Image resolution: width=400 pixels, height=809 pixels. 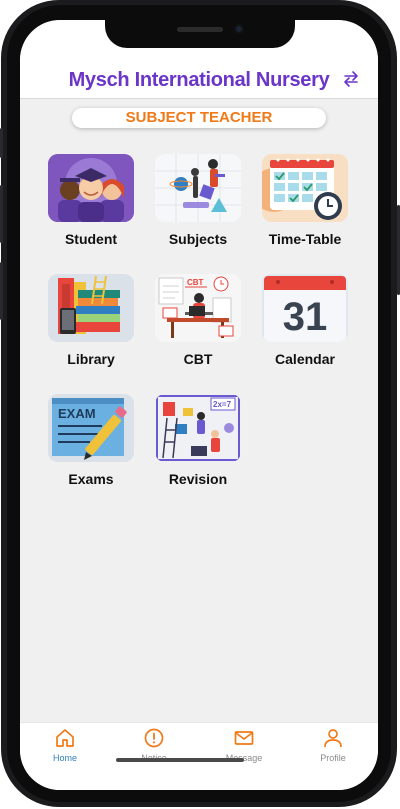 I want to click on user-icon, so click(x=333, y=738).